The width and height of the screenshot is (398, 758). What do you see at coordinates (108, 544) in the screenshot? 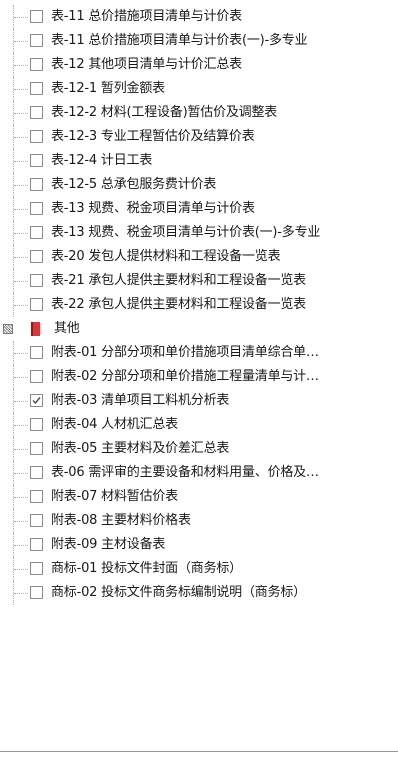
I see `tree-item-label: 附表-09 主材设备表` at bounding box center [108, 544].